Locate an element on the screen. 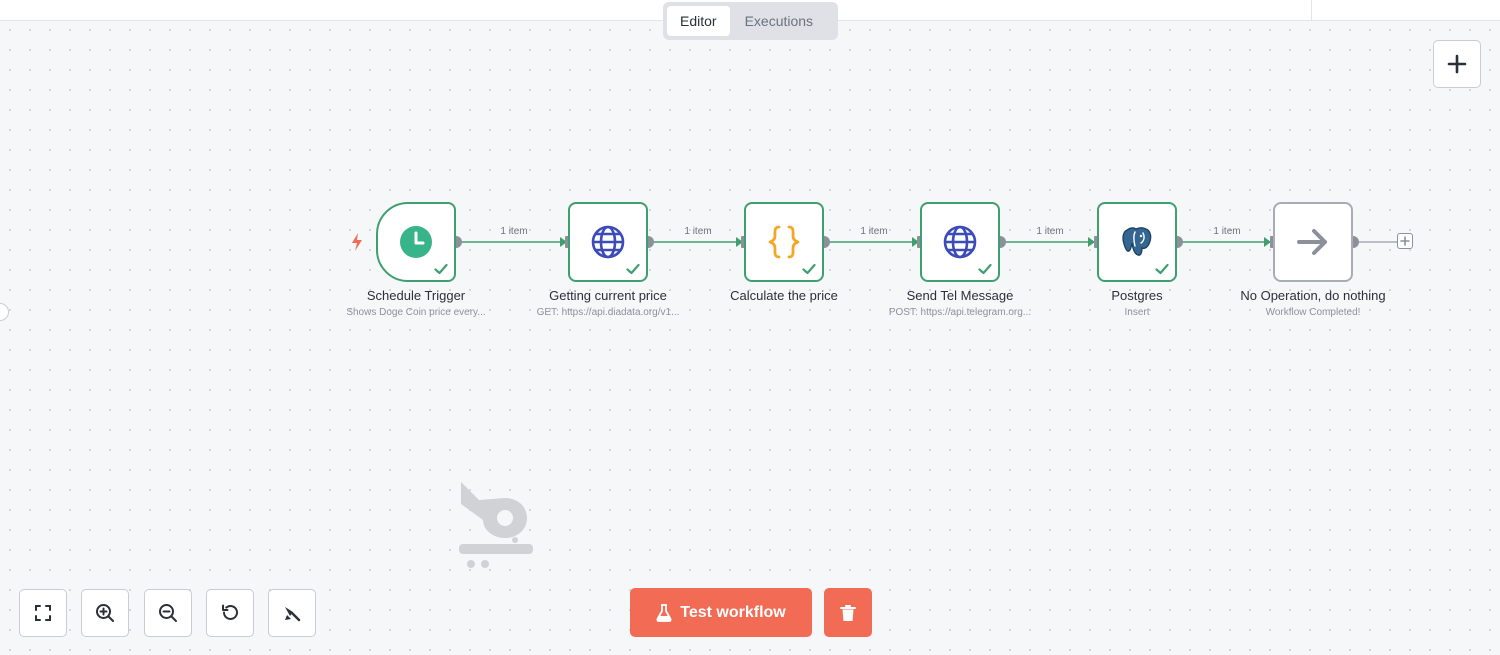 This screenshot has width=1500, height=655. watermark-logo is located at coordinates (496, 525).